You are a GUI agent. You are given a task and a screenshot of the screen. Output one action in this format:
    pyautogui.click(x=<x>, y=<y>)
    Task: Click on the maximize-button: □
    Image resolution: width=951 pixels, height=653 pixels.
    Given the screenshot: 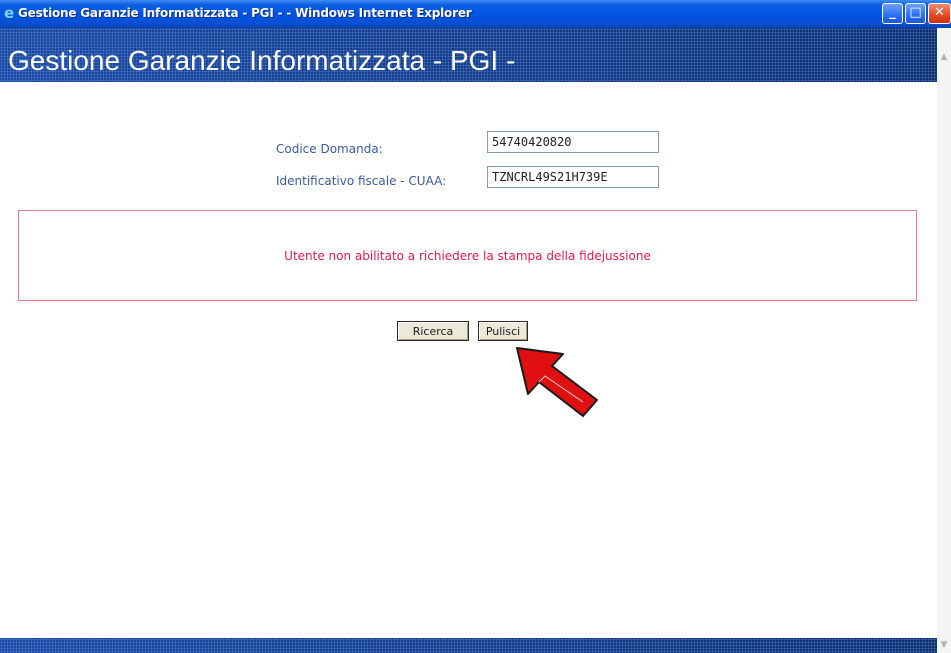 What is the action you would take?
    pyautogui.click(x=915, y=13)
    